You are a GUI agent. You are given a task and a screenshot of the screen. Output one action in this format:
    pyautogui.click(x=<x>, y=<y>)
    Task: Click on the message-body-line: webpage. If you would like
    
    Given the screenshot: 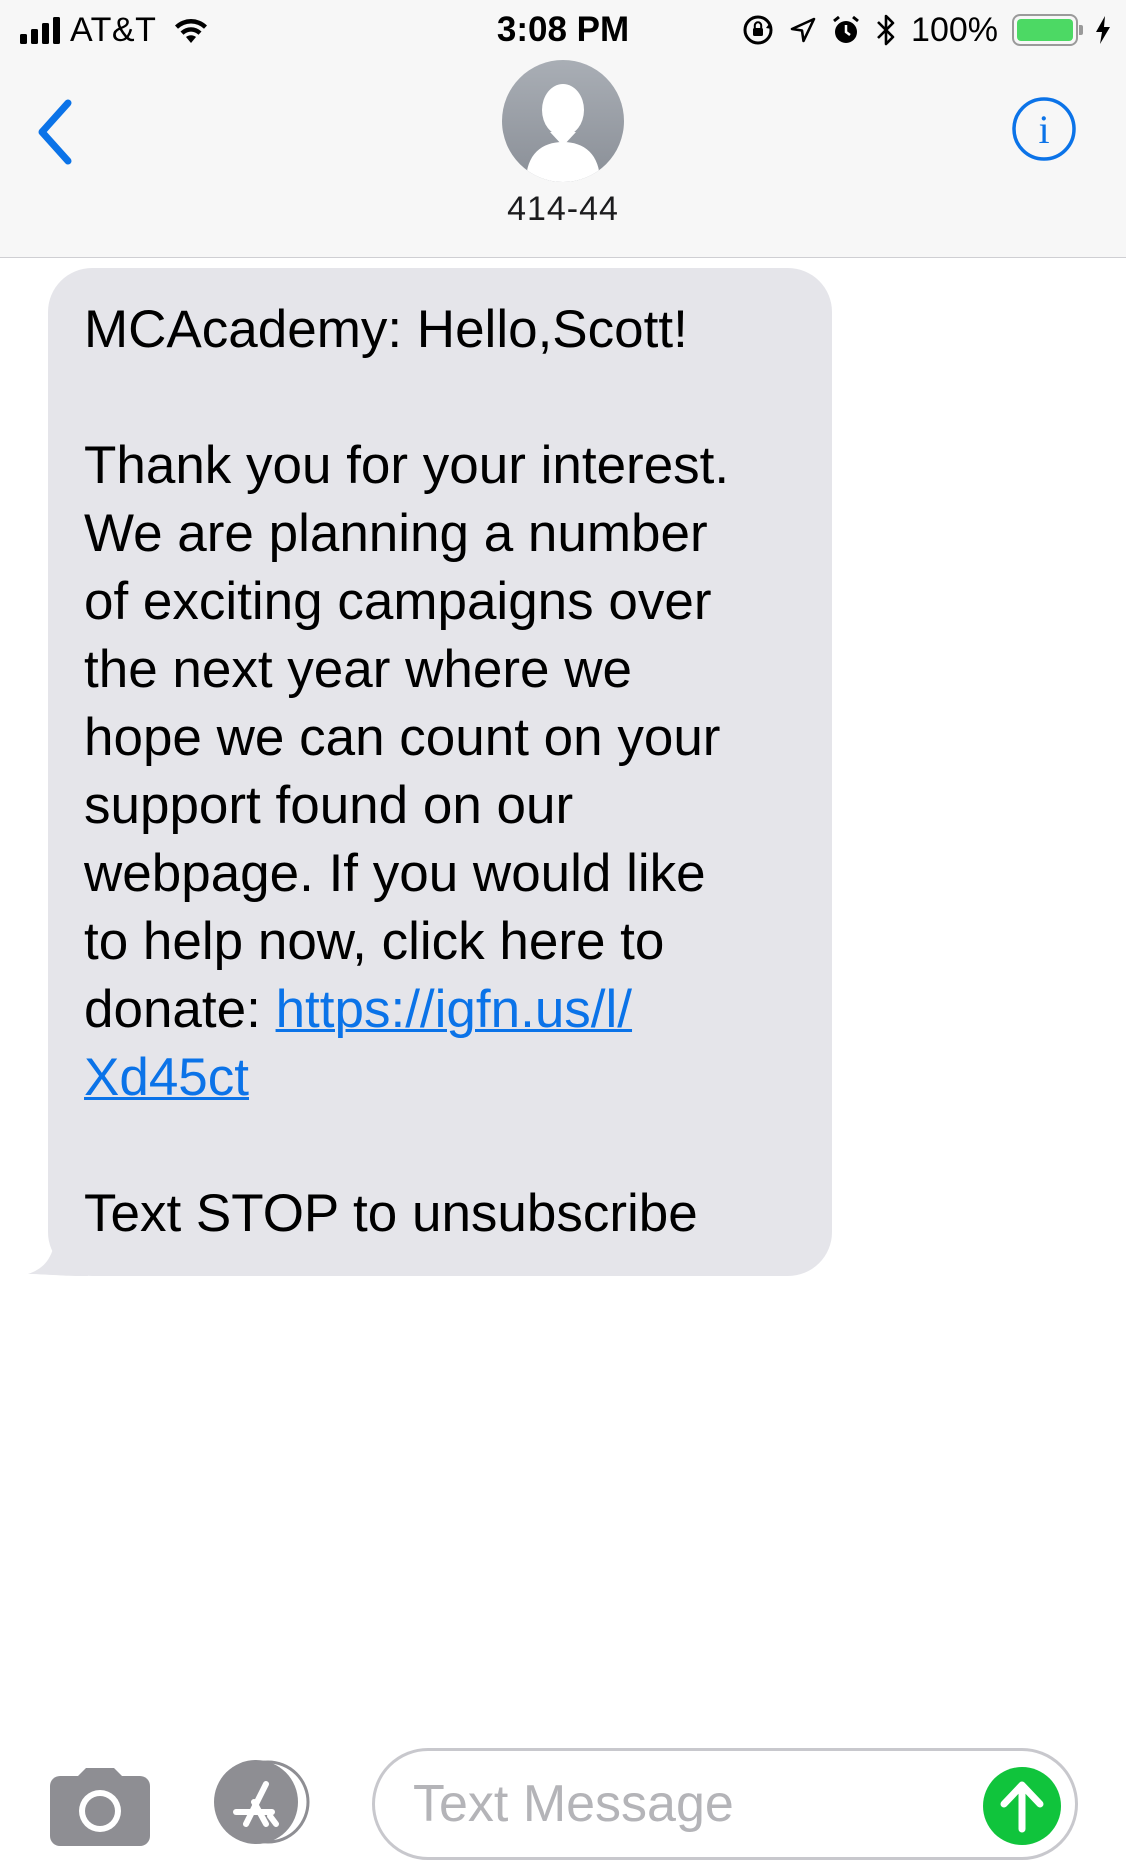 What is the action you would take?
    pyautogui.click(x=395, y=873)
    